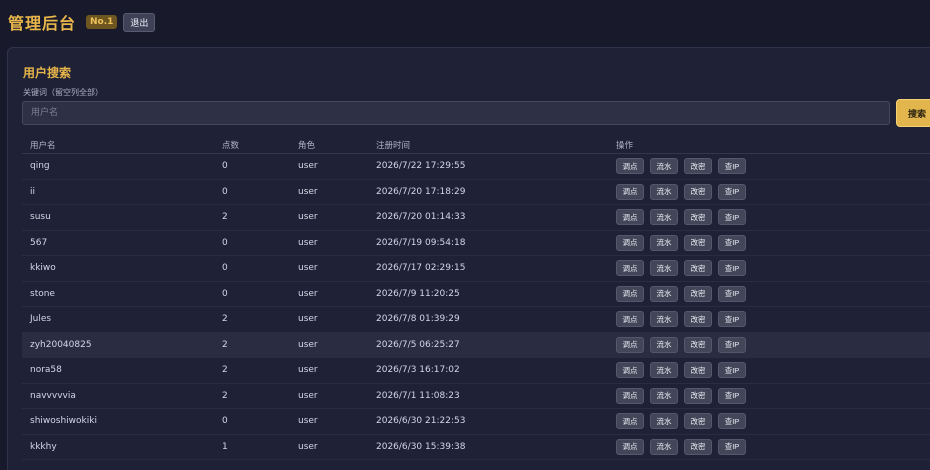 Image resolution: width=930 pixels, height=470 pixels. Describe the element at coordinates (42, 23) in the screenshot. I see `app-title: 管理后台` at that location.